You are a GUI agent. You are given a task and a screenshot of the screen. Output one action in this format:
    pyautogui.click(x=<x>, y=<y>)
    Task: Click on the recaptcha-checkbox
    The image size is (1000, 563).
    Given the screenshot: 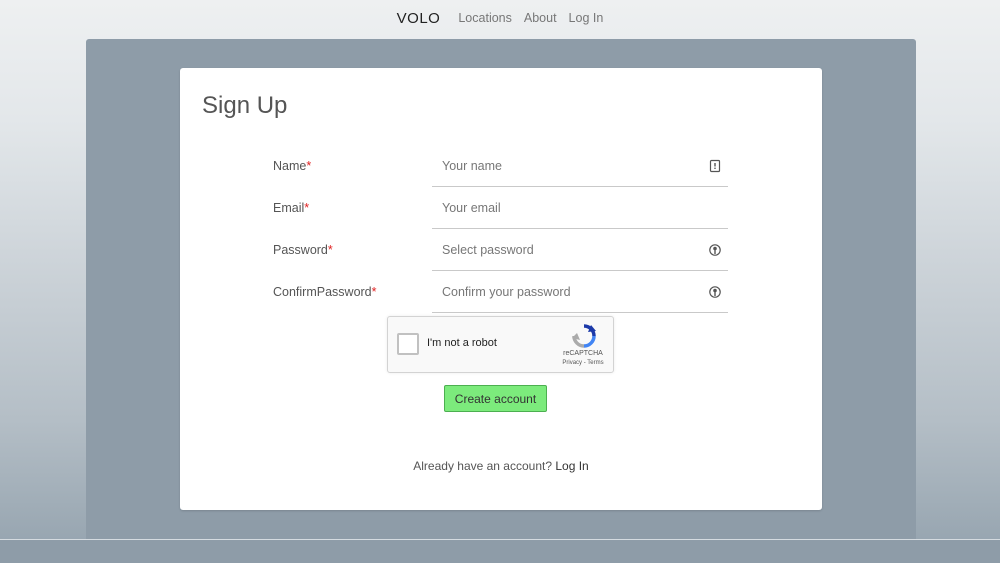 What is the action you would take?
    pyautogui.click(x=408, y=344)
    